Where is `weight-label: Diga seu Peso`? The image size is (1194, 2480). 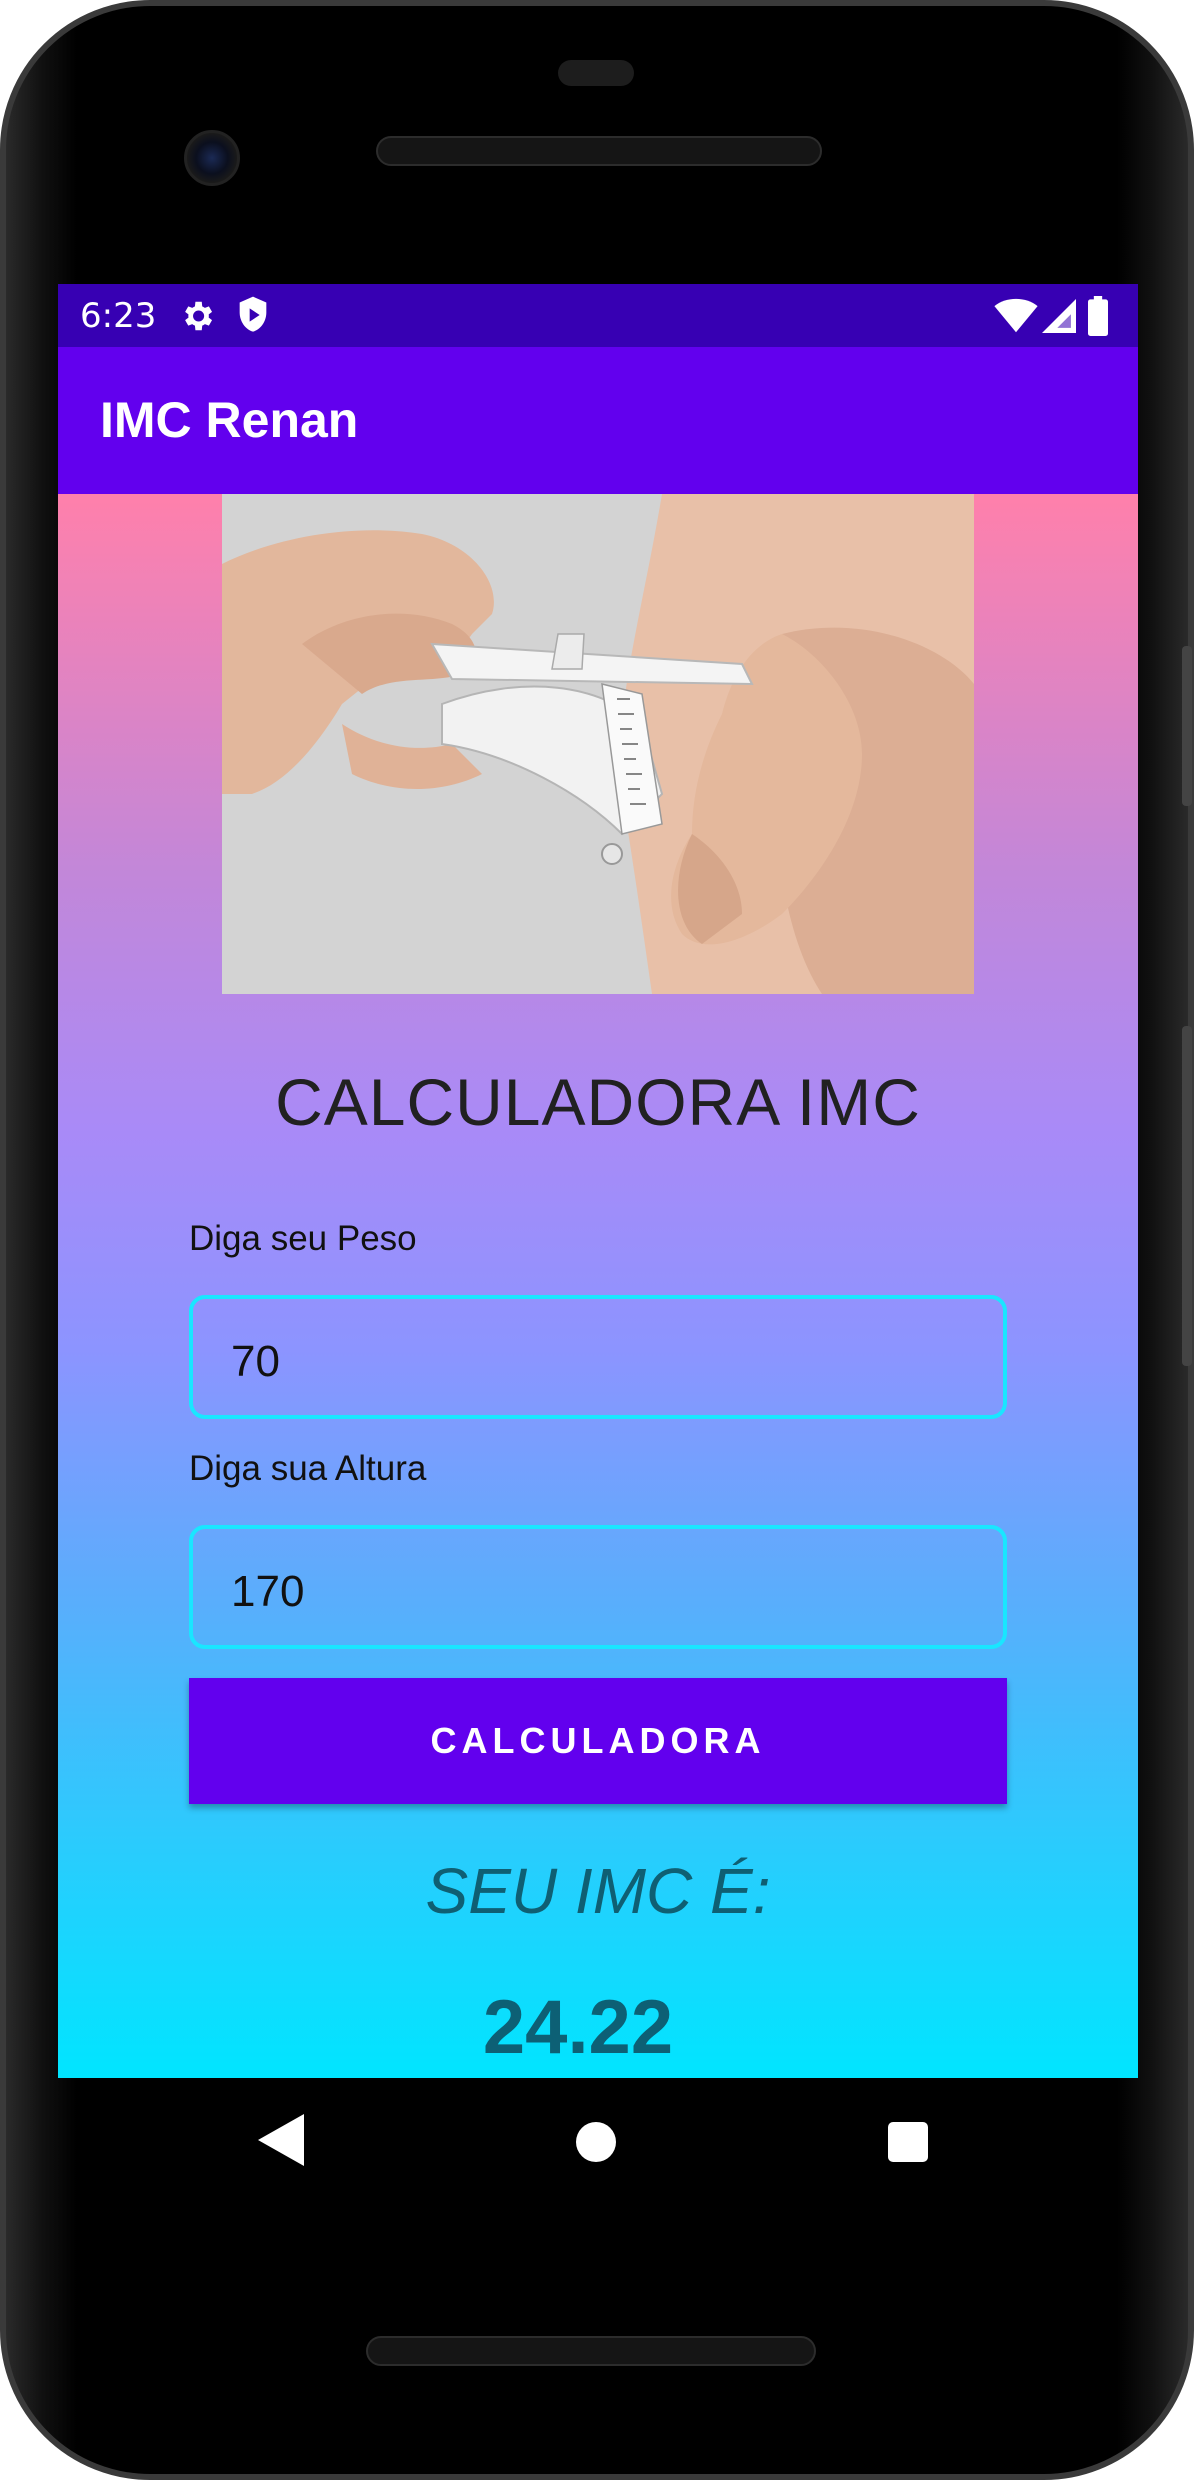 weight-label: Diga seu Peso is located at coordinates (303, 1238).